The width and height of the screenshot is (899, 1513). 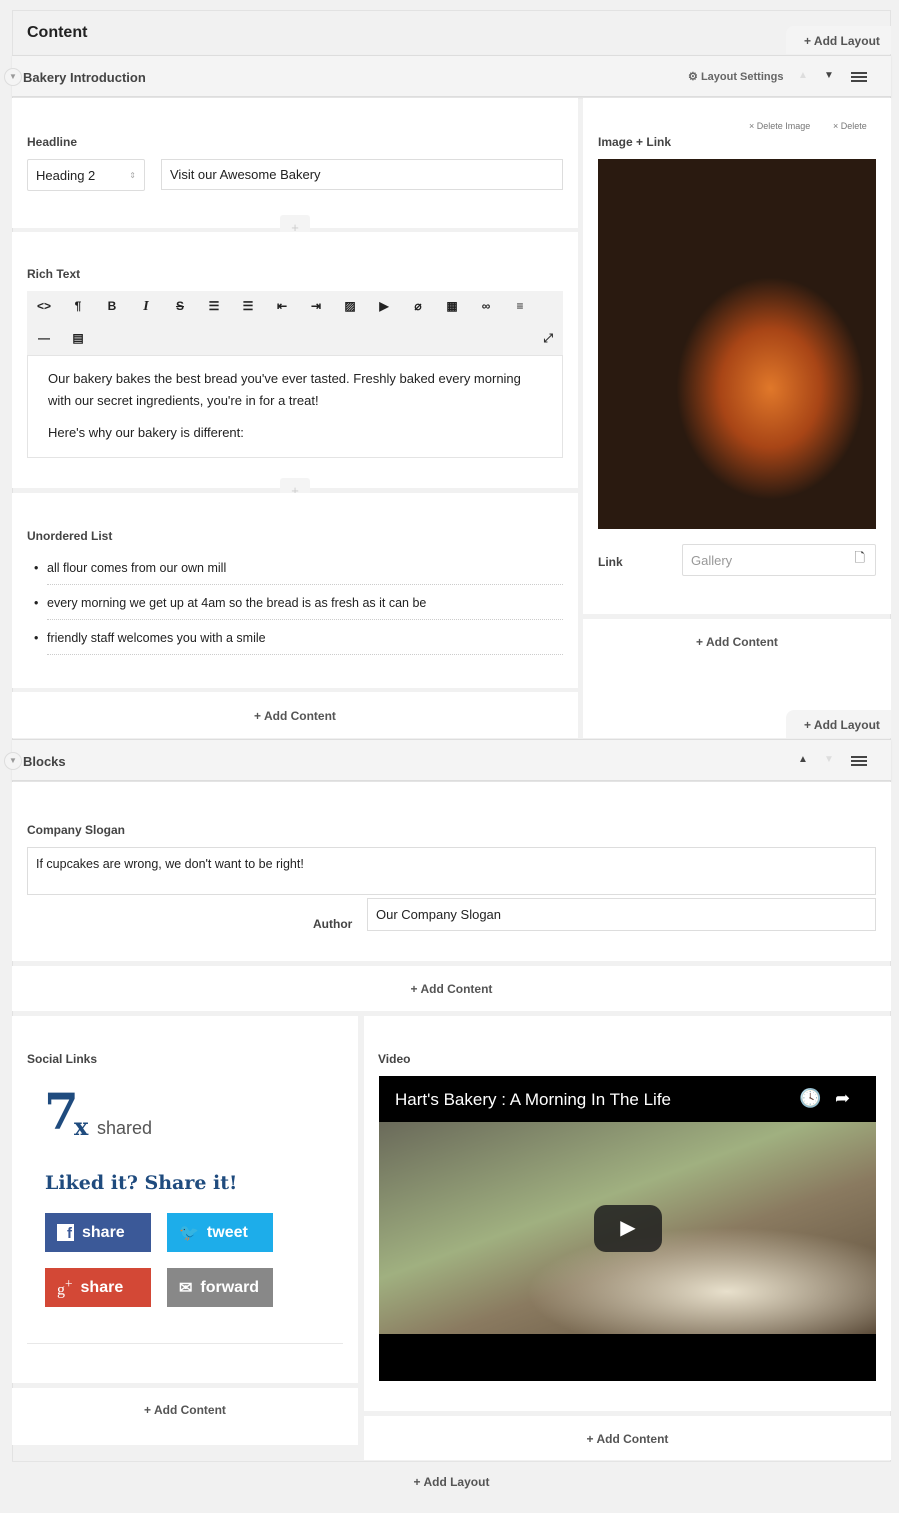 I want to click on list-label: Unordered List, so click(x=70, y=536).